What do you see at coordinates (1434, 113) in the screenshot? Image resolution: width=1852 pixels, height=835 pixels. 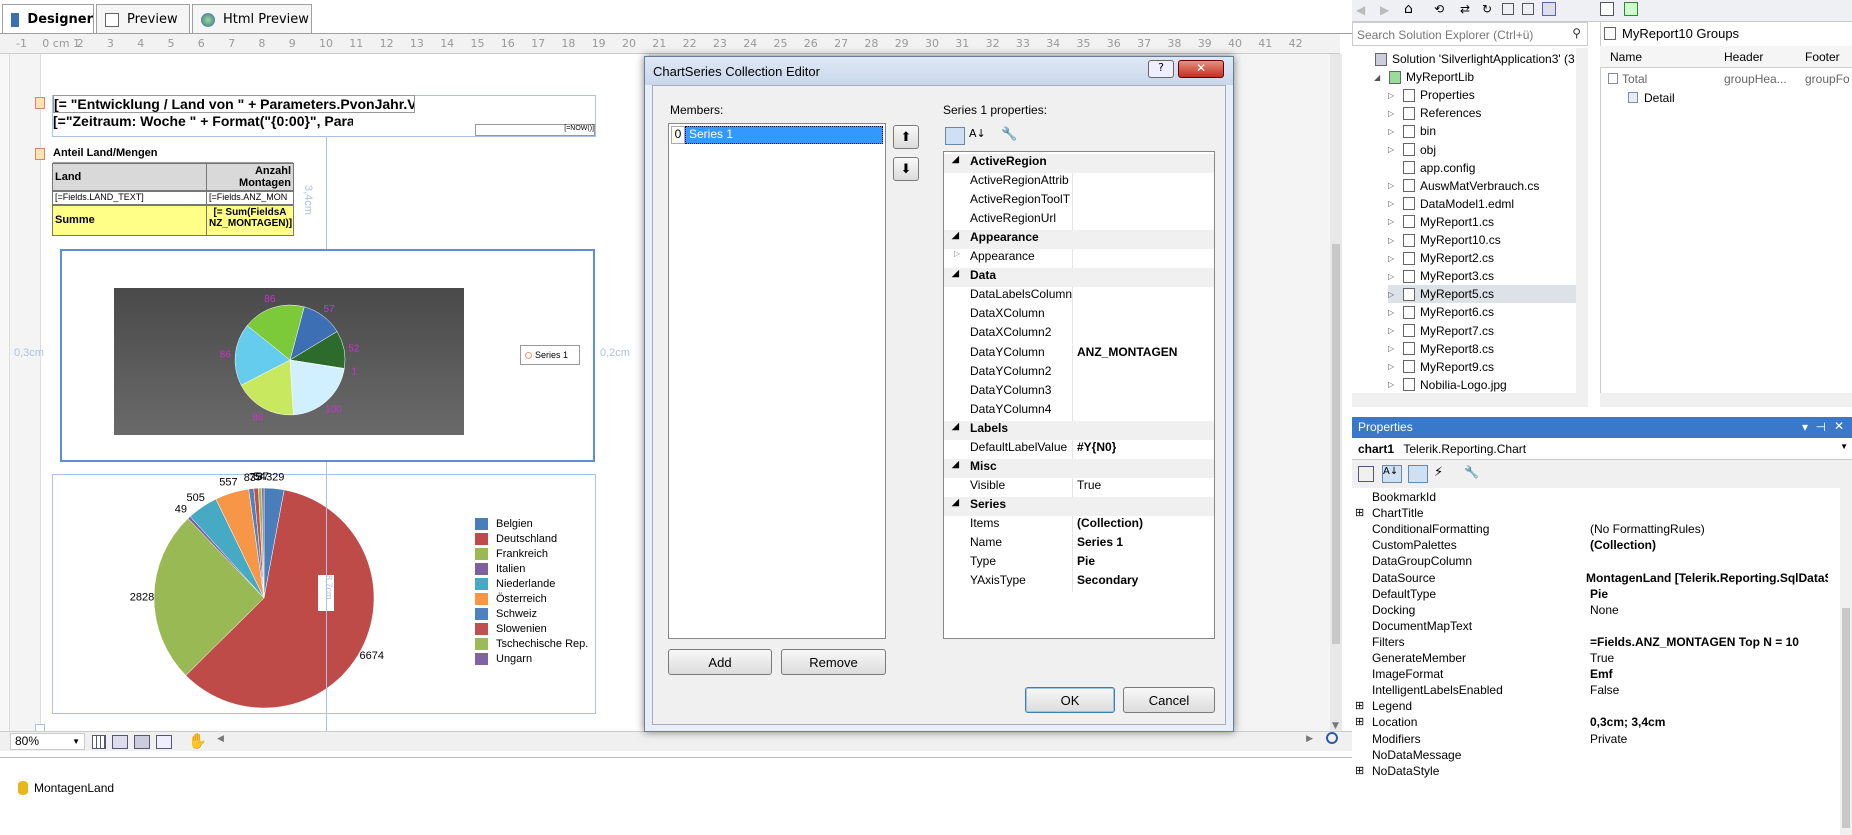 I see `solution-item: ▷ References` at bounding box center [1434, 113].